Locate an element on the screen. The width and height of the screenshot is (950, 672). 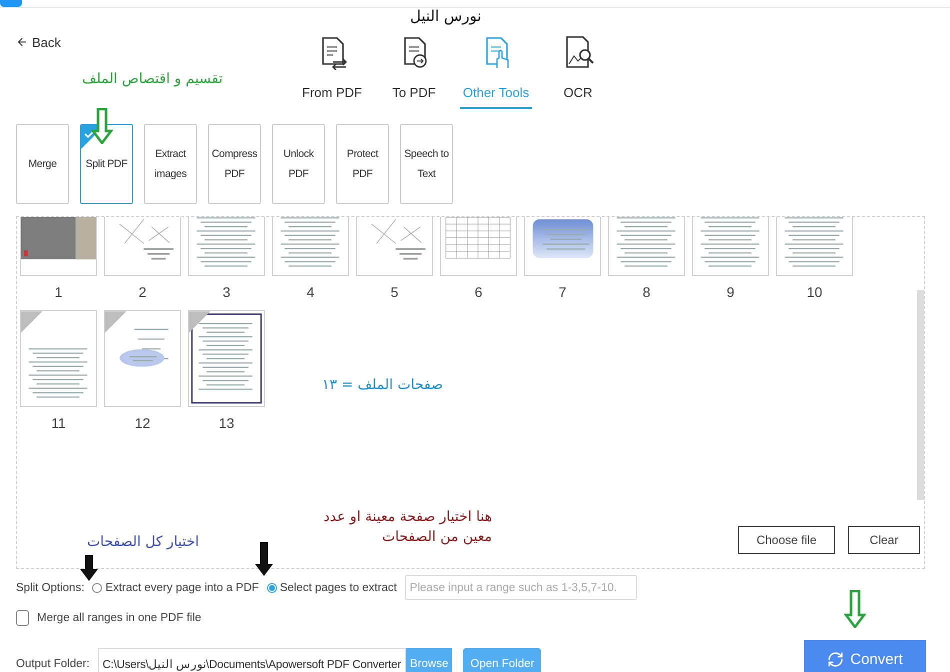
tool-card: Extract images is located at coordinates (170, 164).